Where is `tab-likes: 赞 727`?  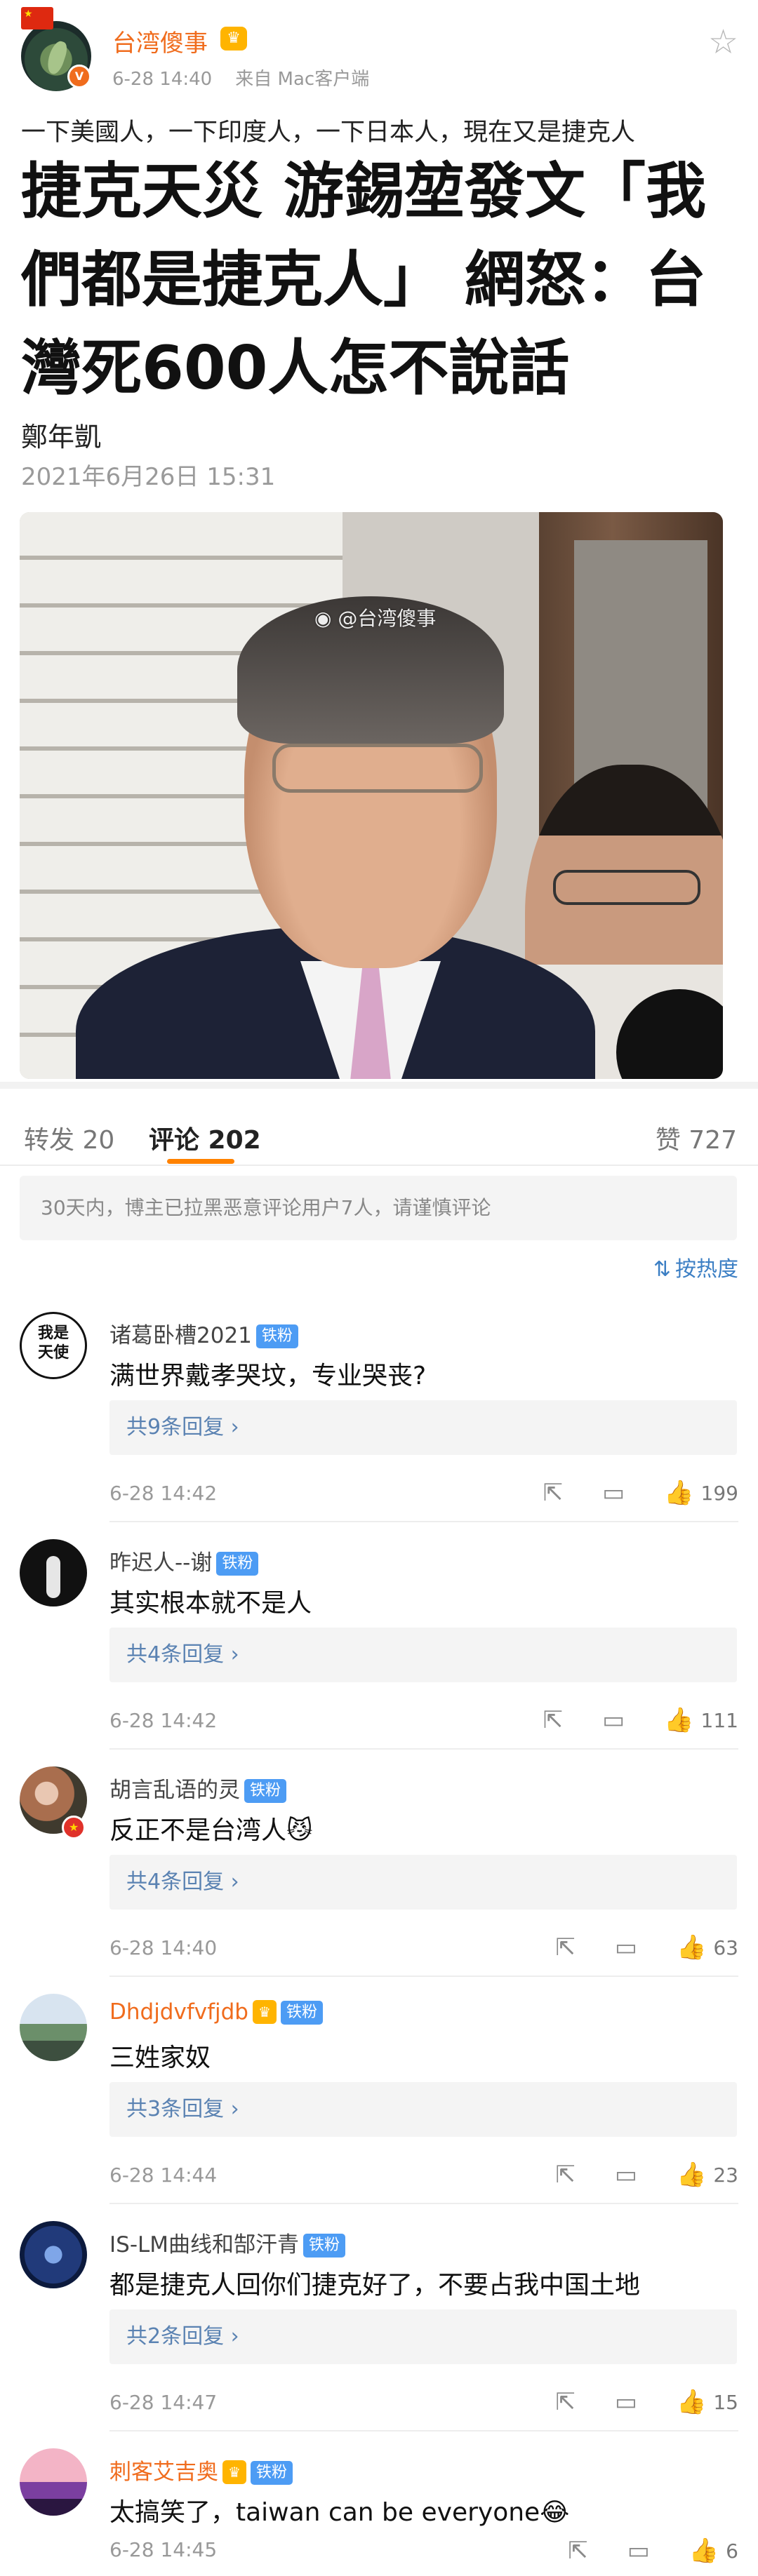 tab-likes: 赞 727 is located at coordinates (697, 1138).